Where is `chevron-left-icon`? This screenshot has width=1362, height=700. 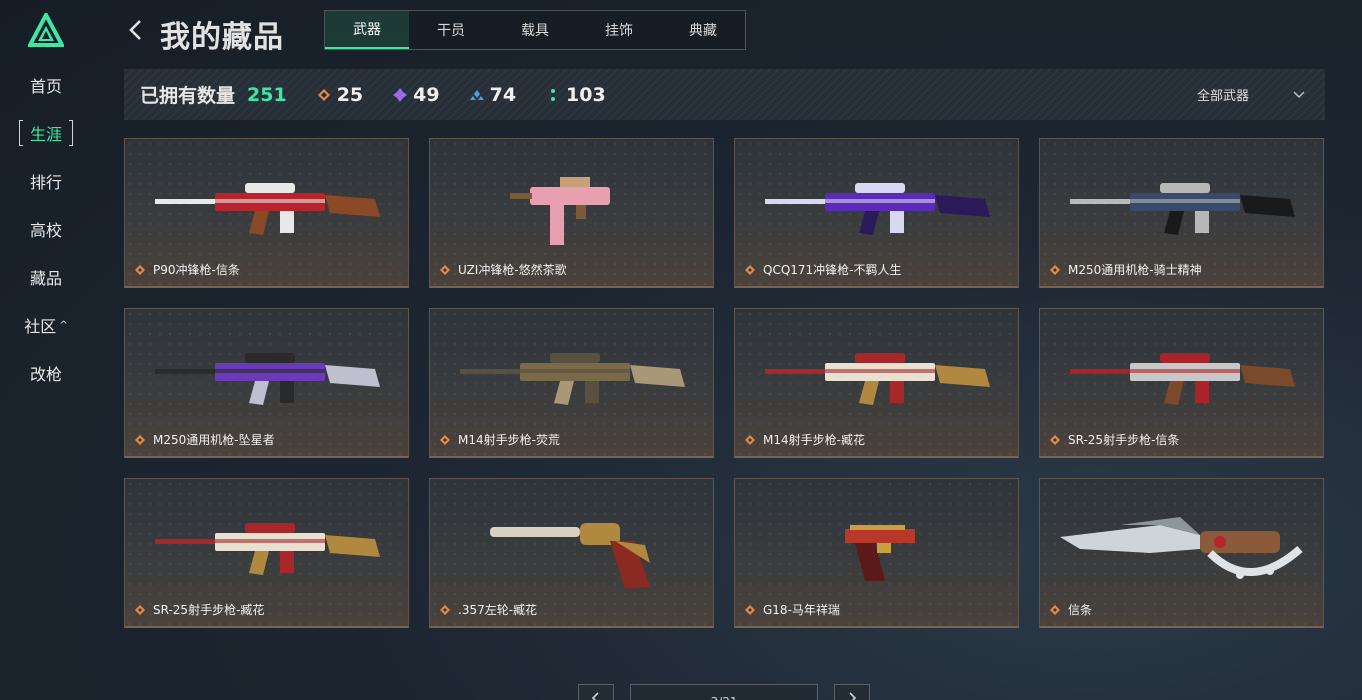 chevron-left-icon is located at coordinates (595, 696).